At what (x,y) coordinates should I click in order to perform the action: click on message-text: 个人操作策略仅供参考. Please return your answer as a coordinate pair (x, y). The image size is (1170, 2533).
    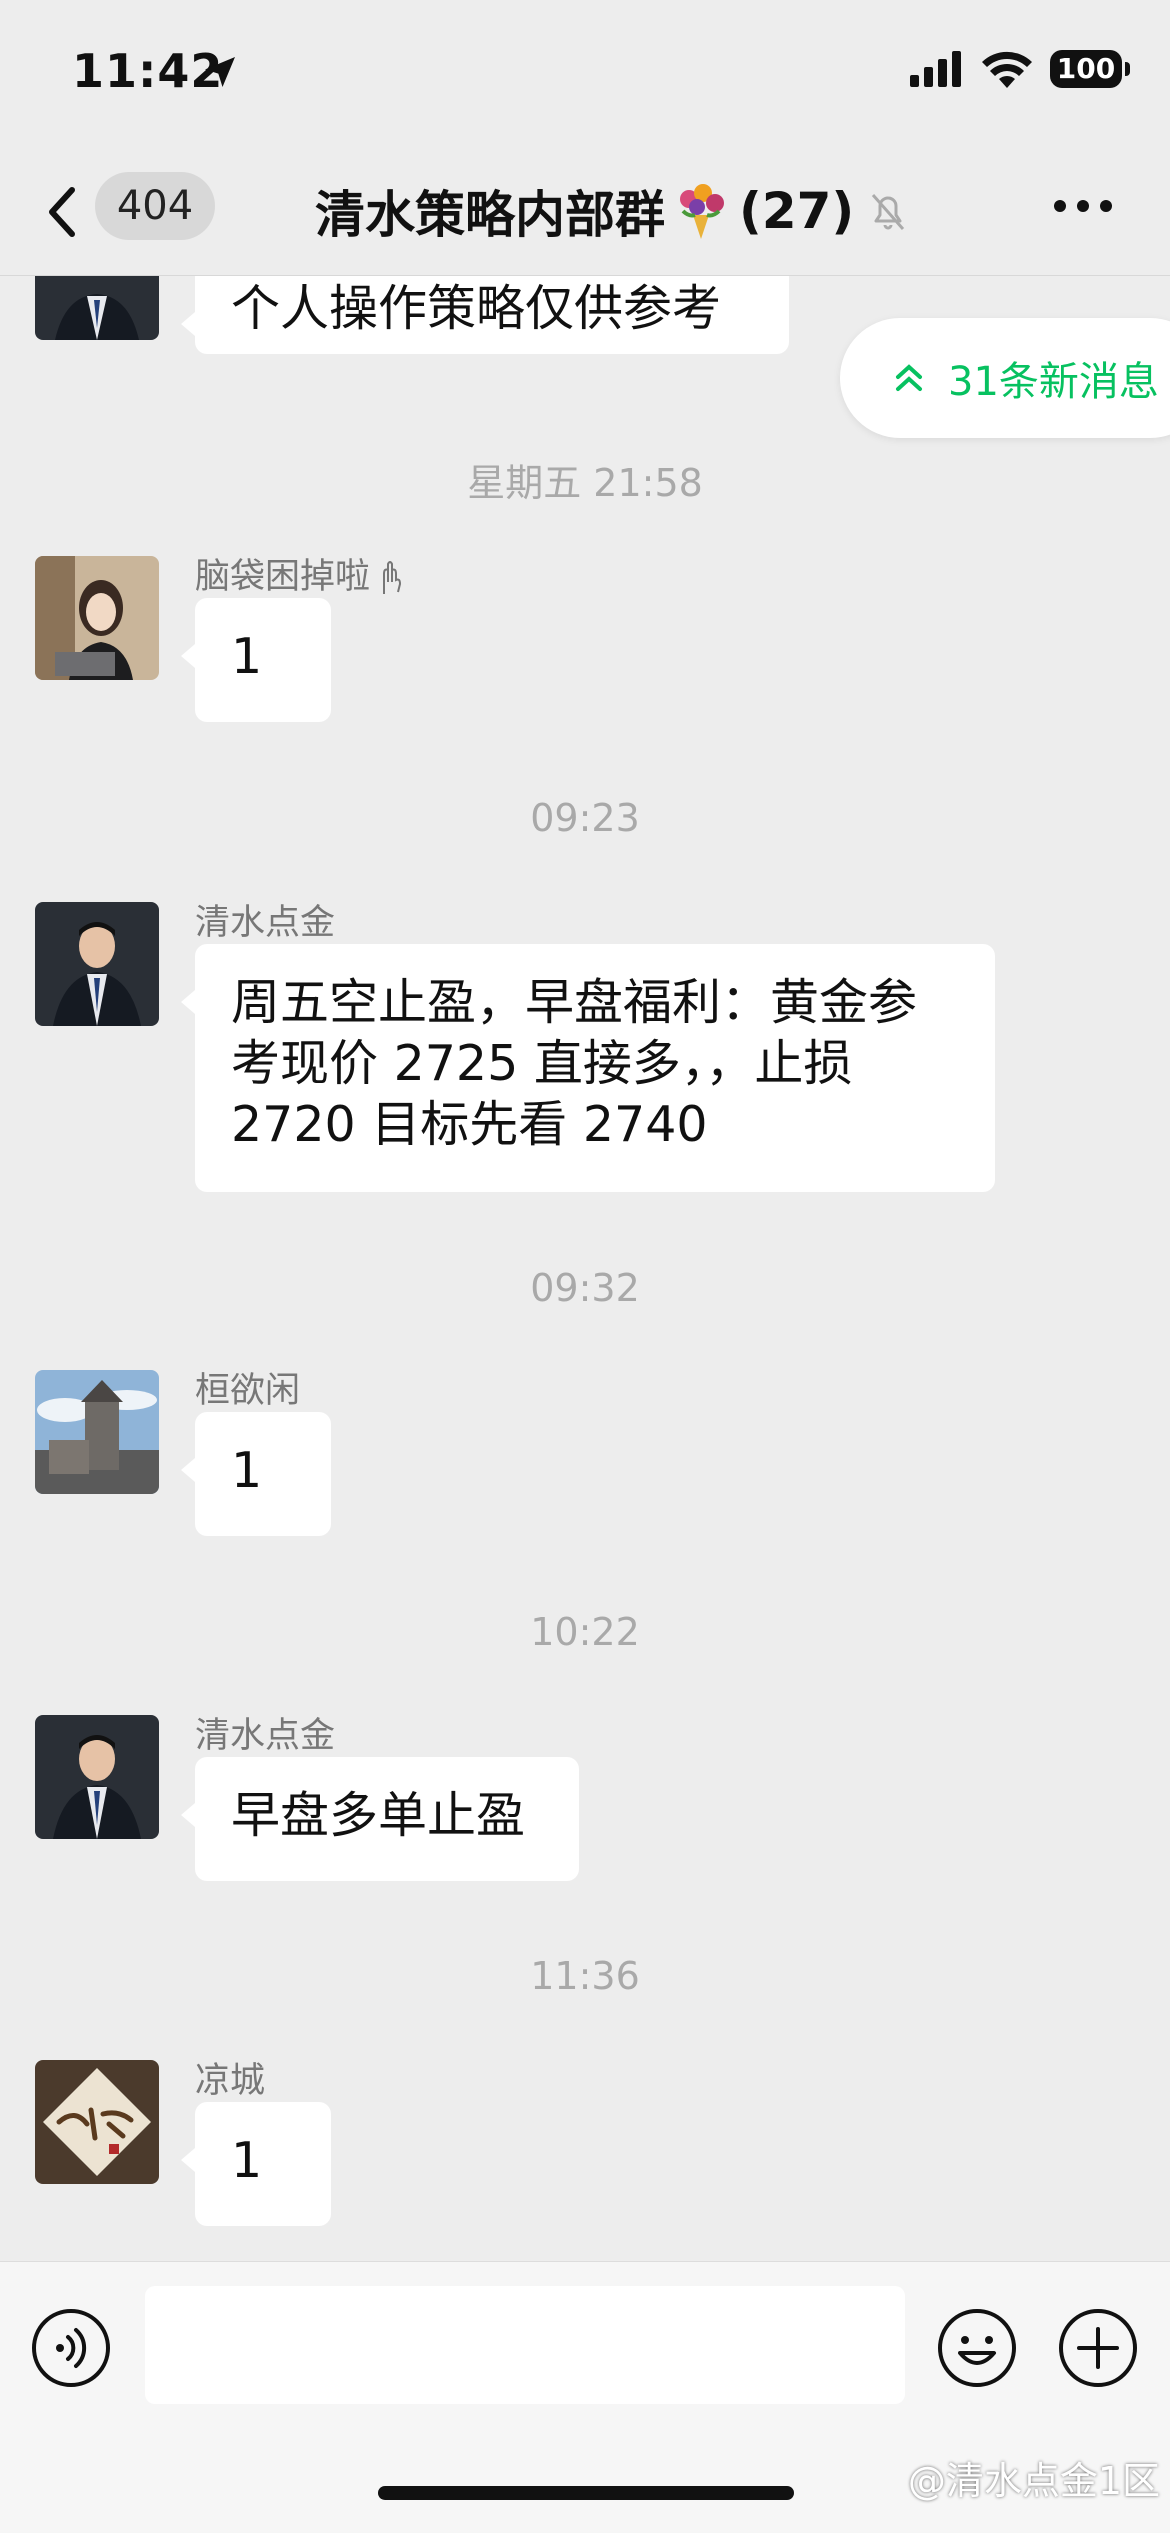
    Looking at the image, I should click on (476, 308).